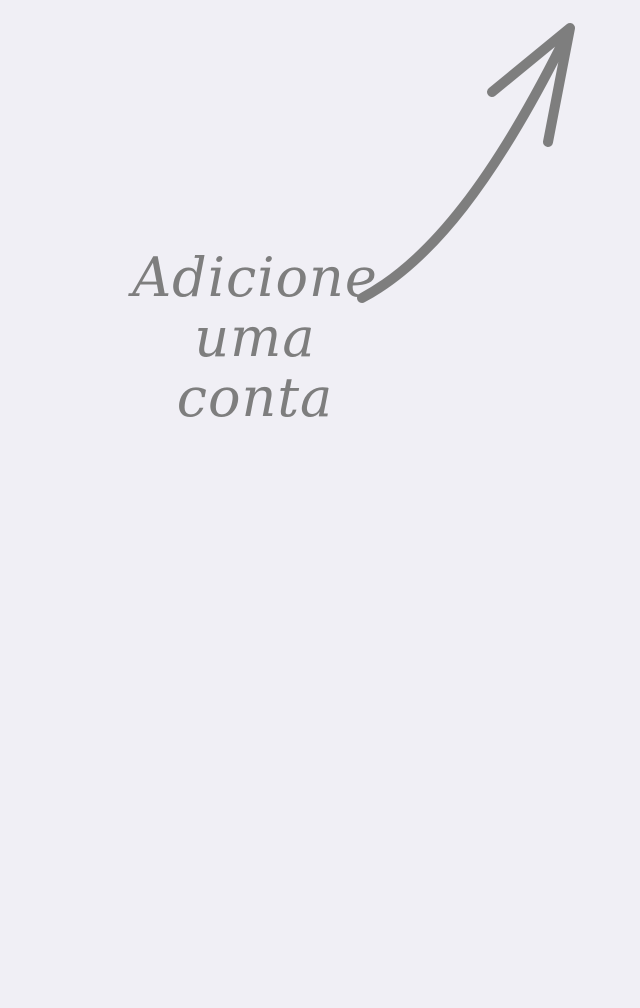  What do you see at coordinates (255, 367) in the screenshot?
I see `hint-line-2: uma conta` at bounding box center [255, 367].